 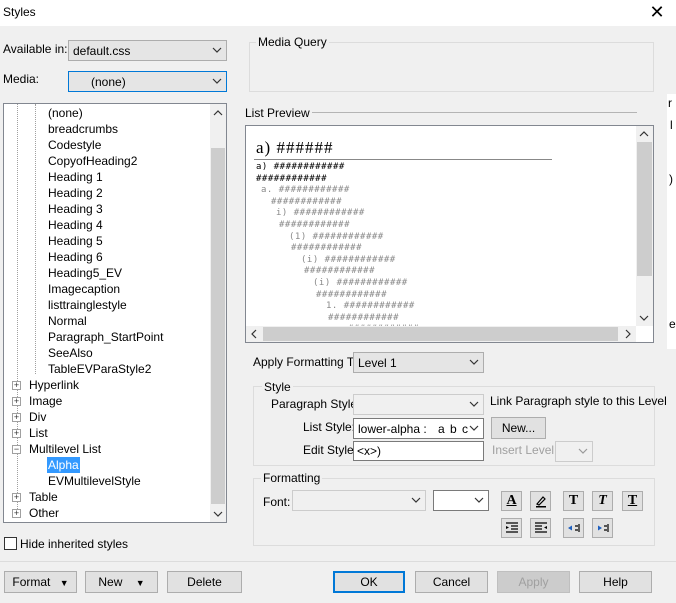 I want to click on tree-item: CopyofHeading2, so click(x=92, y=161).